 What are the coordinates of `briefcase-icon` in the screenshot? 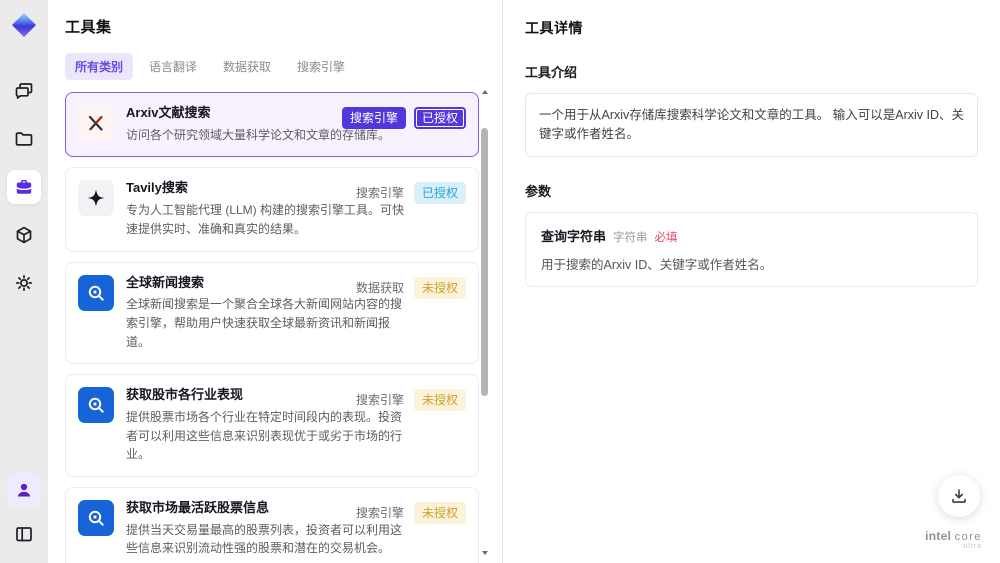 It's located at (24, 187).